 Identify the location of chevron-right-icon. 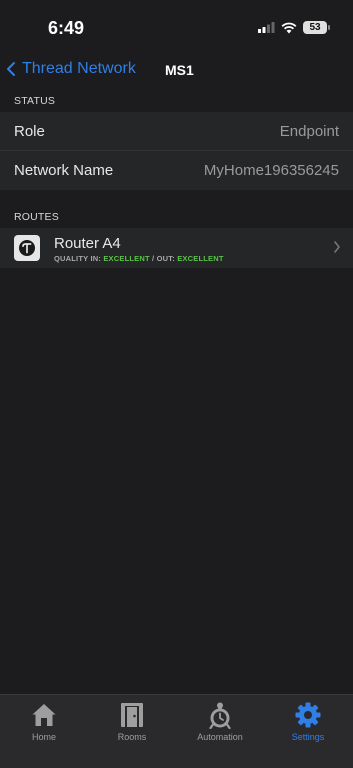
(337, 247).